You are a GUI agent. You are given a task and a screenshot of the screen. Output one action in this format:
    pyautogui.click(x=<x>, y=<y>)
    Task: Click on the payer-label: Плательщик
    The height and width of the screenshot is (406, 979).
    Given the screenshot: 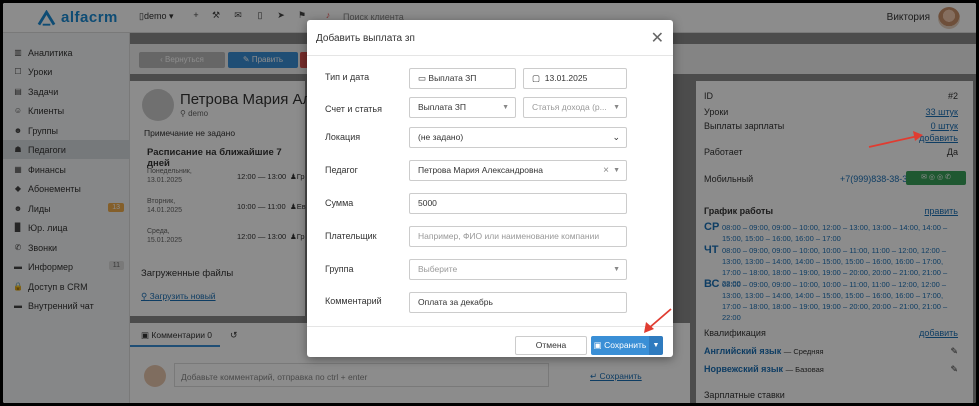 What is the action you would take?
    pyautogui.click(x=351, y=236)
    